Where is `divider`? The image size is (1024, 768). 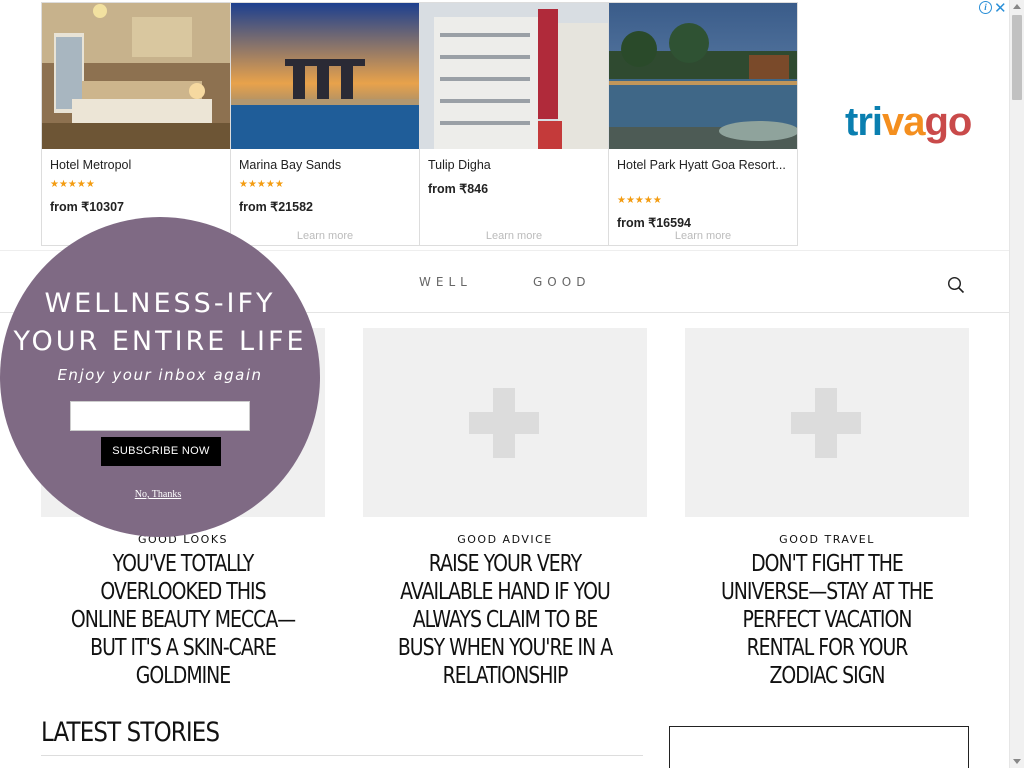 divider is located at coordinates (342, 755).